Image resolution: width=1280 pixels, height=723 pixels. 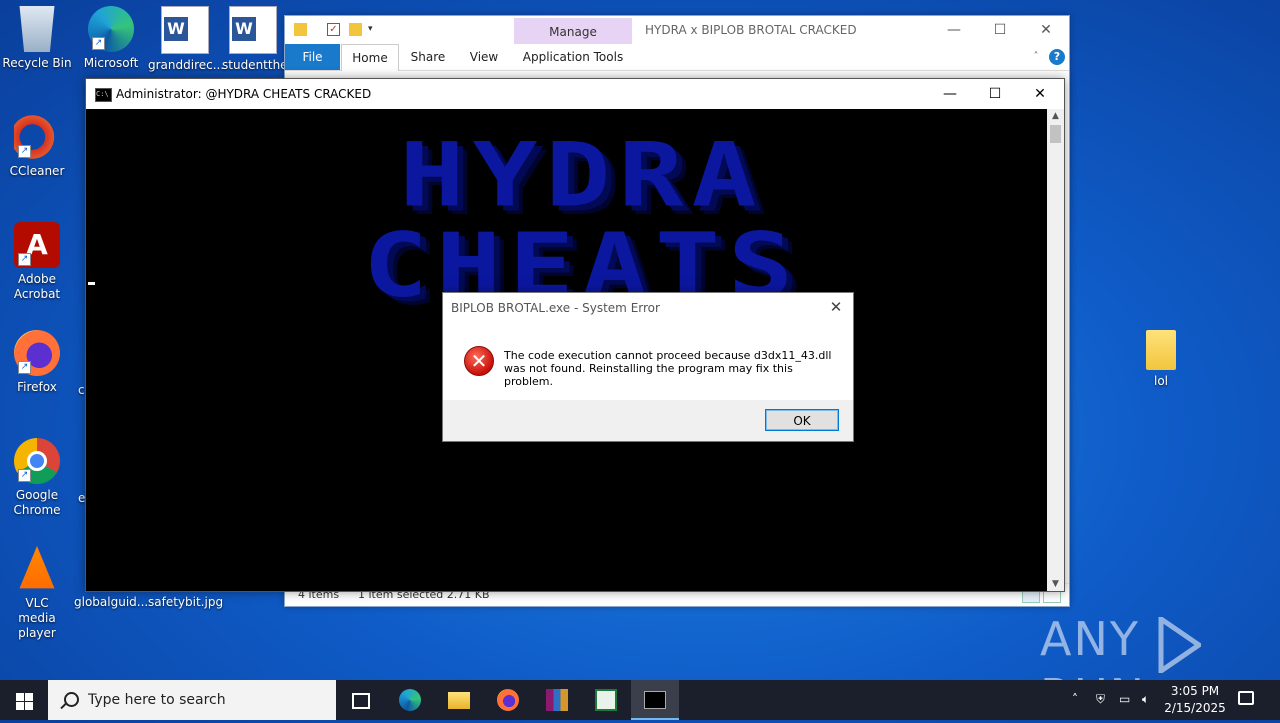 I want to click on start-button, so click(x=24, y=700).